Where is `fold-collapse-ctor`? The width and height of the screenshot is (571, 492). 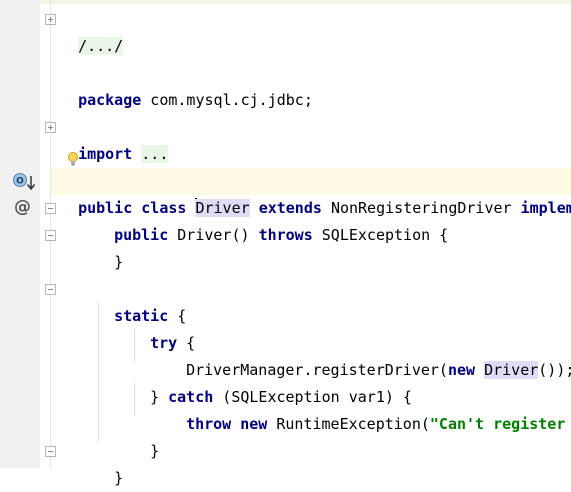
fold-collapse-ctor is located at coordinates (50, 208).